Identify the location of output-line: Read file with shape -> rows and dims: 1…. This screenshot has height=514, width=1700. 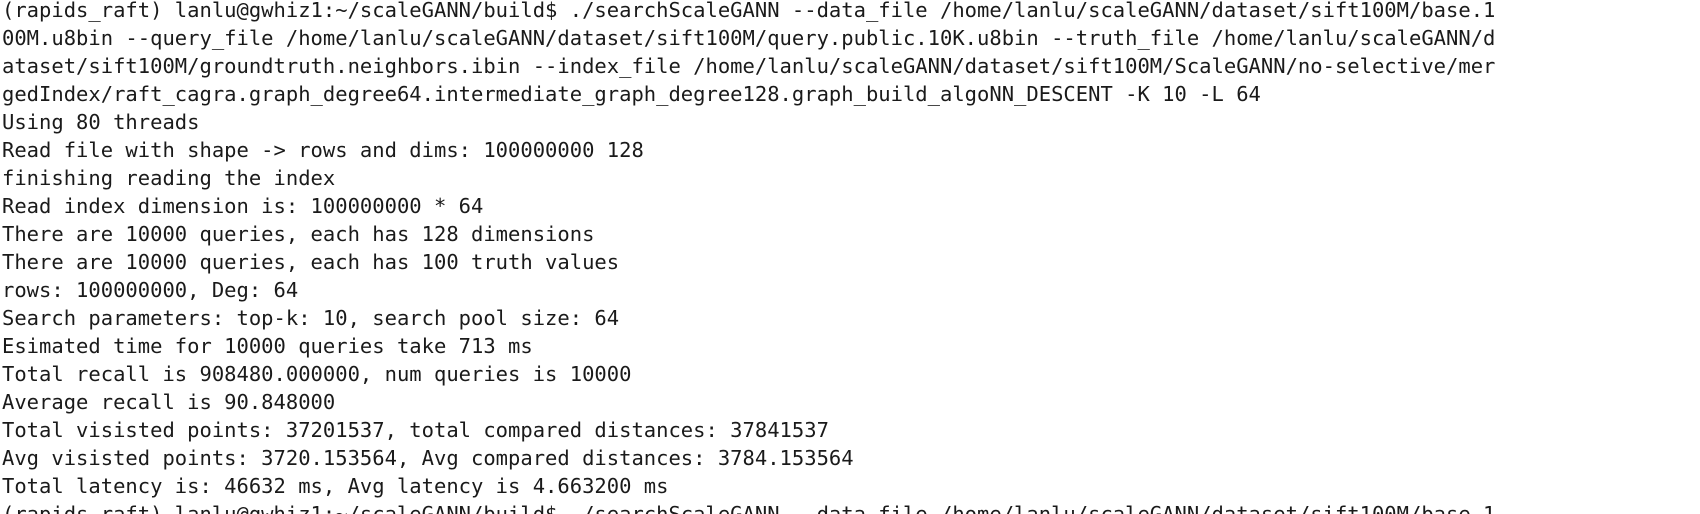
(323, 150).